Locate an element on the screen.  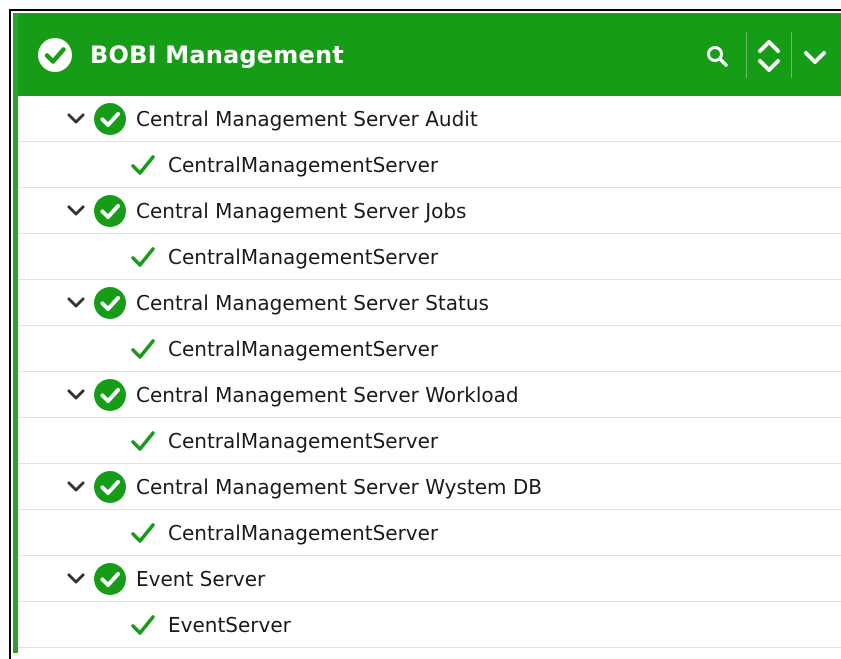
tree-parent-row: Central Management Server Status is located at coordinates (429, 303).